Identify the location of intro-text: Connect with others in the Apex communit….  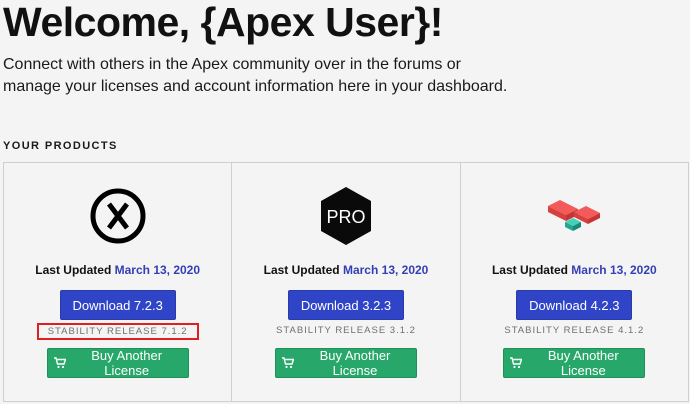
(255, 75).